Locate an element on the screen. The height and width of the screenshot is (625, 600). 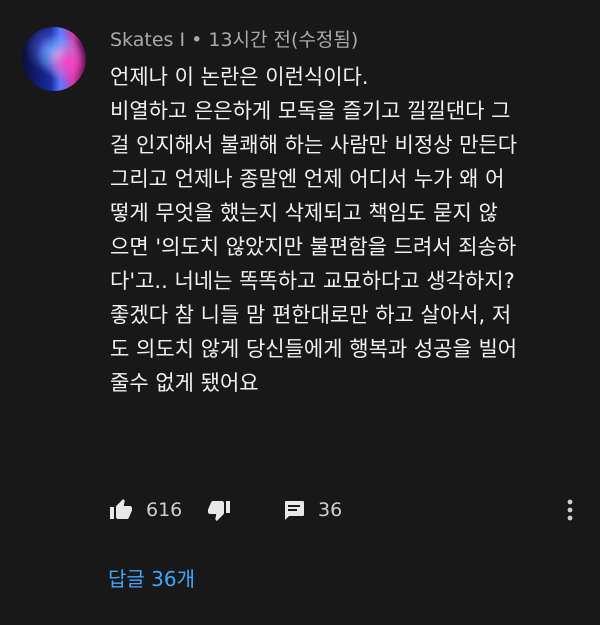
reply-button: 36 is located at coordinates (312, 510).